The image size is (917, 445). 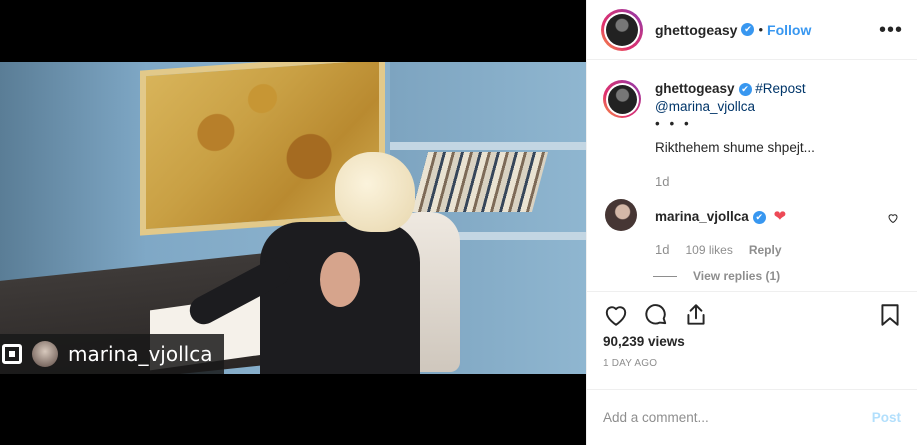 What do you see at coordinates (752, 310) in the screenshot?
I see `action-bar` at bounding box center [752, 310].